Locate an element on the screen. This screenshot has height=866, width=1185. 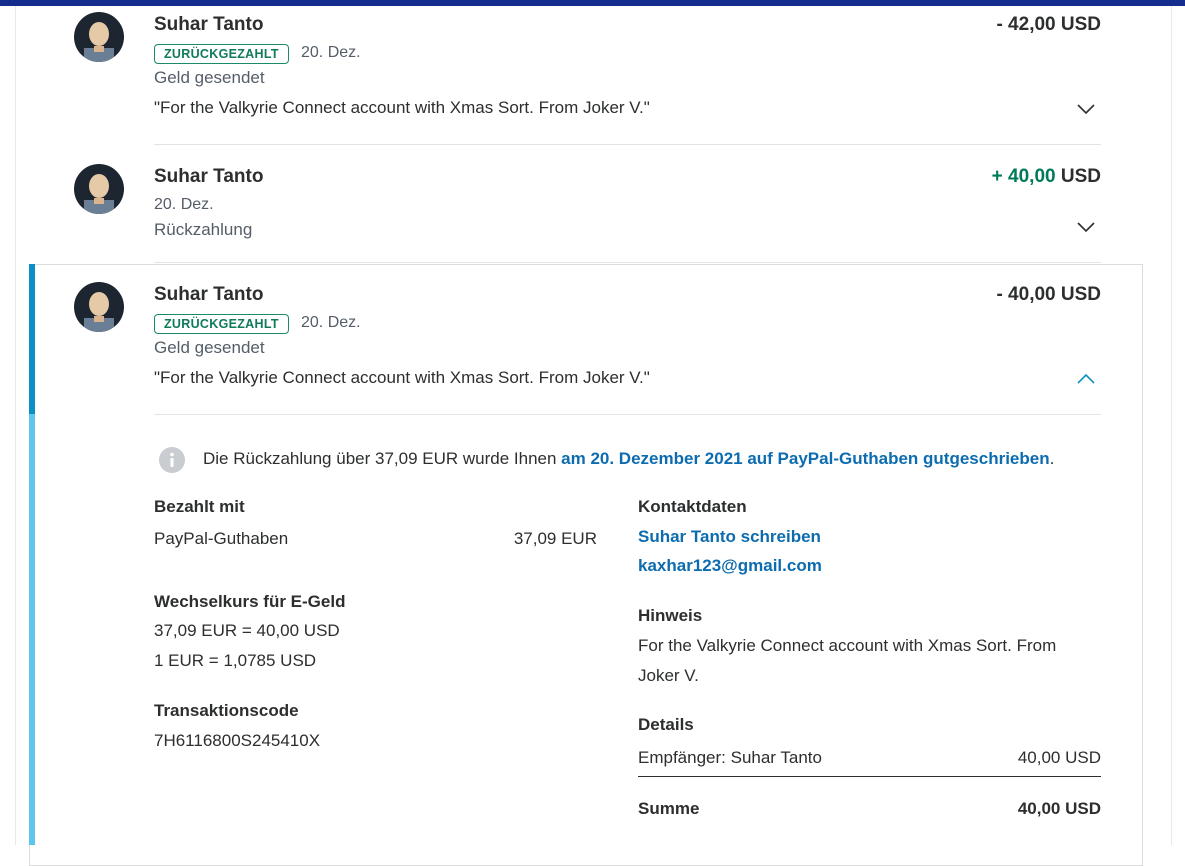
transaction-amount: + 40,00 USD is located at coordinates (1046, 177).